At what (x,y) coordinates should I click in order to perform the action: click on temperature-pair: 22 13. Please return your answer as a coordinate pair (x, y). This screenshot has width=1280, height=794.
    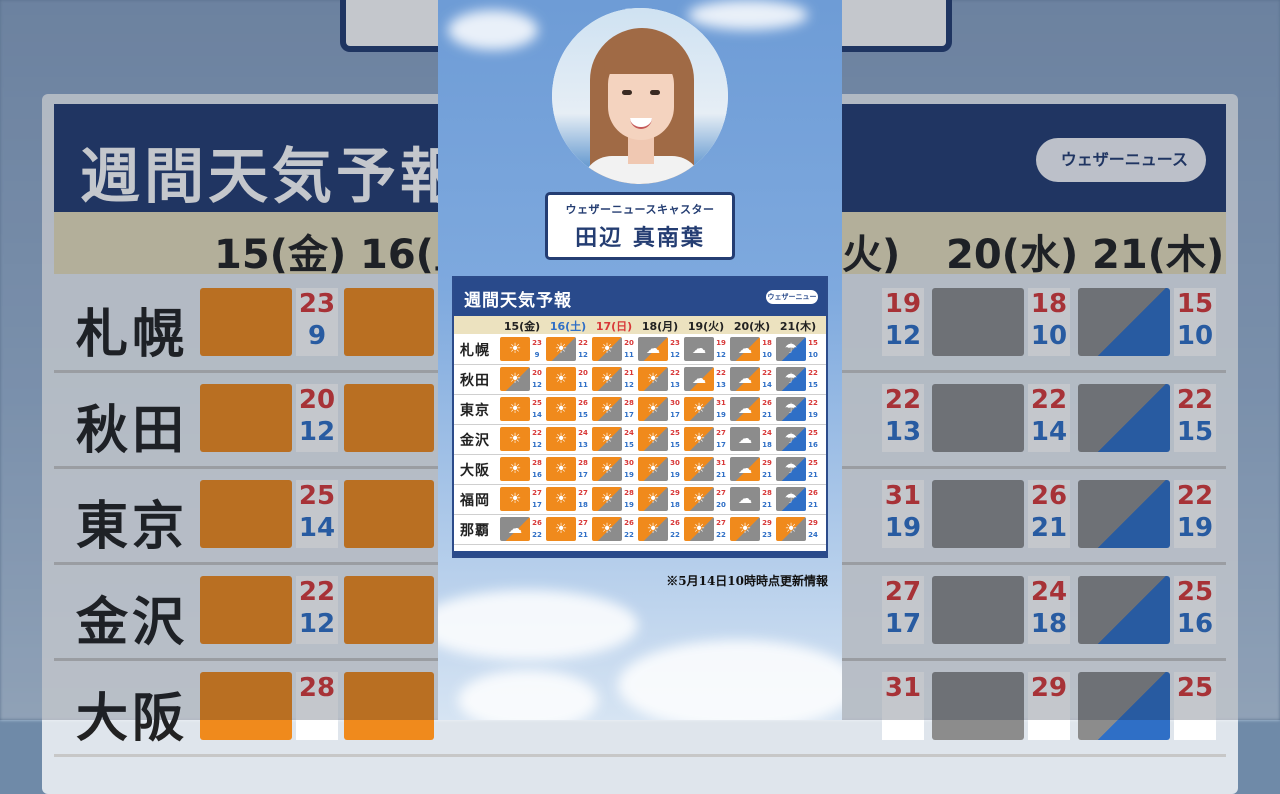
    Looking at the image, I should click on (675, 379).